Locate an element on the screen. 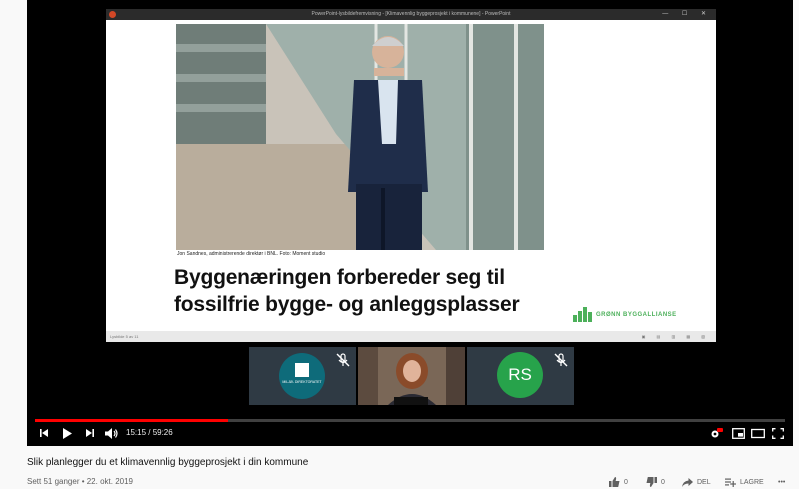 The width and height of the screenshot is (799, 489). skip-previous-icon is located at coordinates (44, 433).